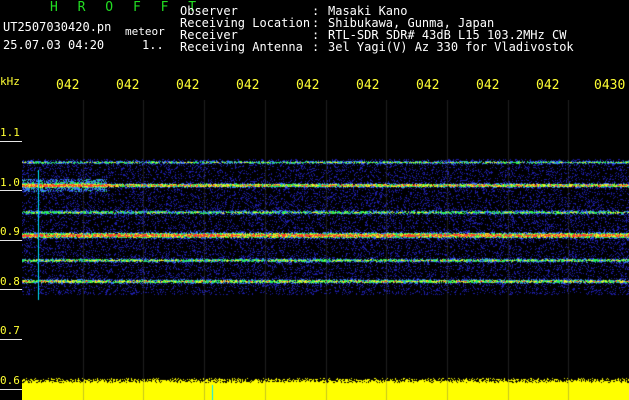  Describe the element at coordinates (610, 85) in the screenshot. I see `time-label: 0430` at that location.